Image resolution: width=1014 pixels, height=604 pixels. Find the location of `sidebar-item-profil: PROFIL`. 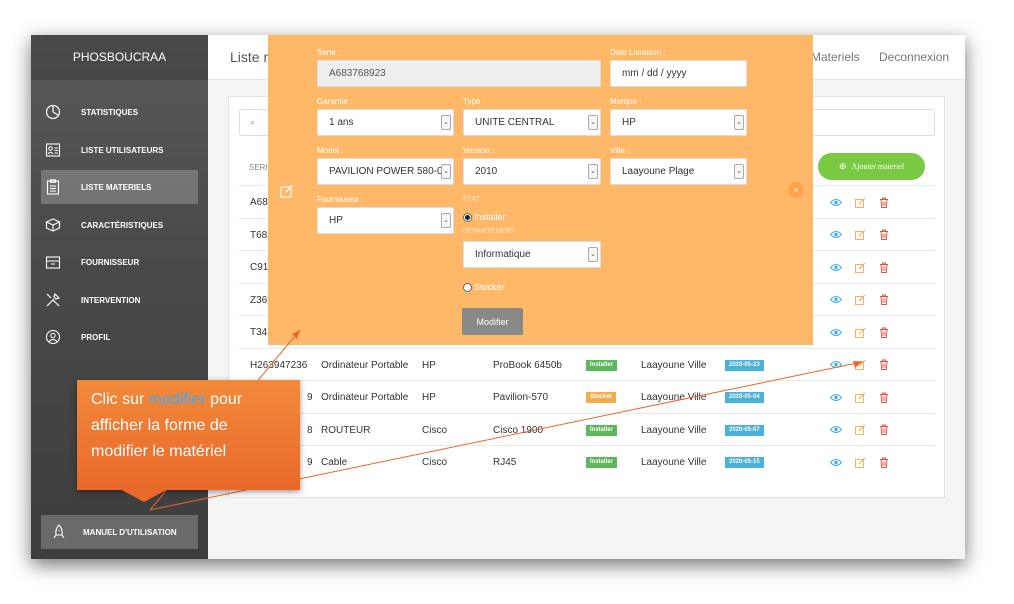

sidebar-item-profil: PROFIL is located at coordinates (119, 337).